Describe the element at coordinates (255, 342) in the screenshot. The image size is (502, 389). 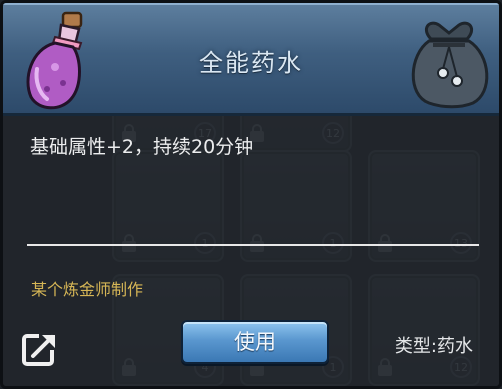
I see `use-button: 使用` at that location.